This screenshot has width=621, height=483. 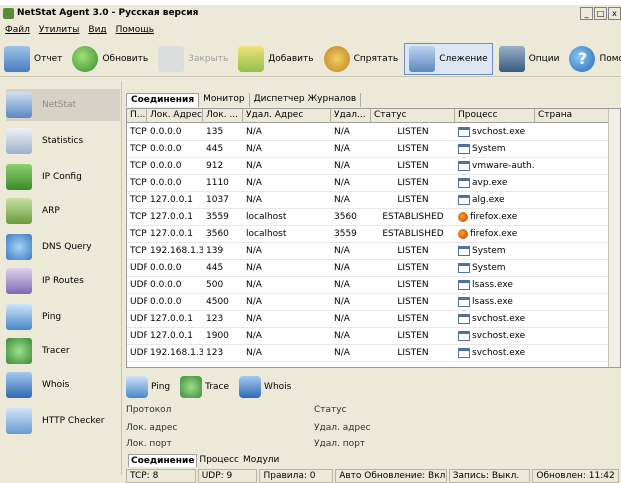 I want to click on table-row: TCP 127.0.0.1 1037 N/A N/A LISTEN alg.exe, so click(x=373, y=200).